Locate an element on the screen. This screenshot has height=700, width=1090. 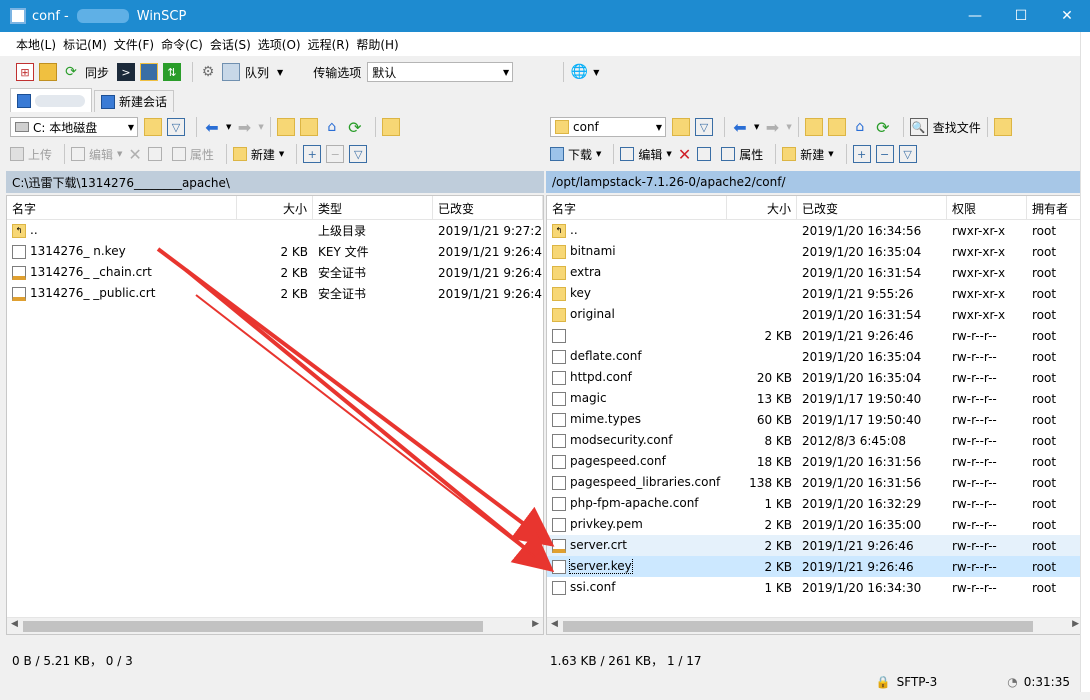
maximize-button: ☐ is located at coordinates (1021, 16).